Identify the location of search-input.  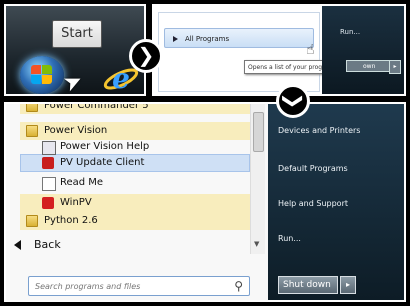
(125, 286).